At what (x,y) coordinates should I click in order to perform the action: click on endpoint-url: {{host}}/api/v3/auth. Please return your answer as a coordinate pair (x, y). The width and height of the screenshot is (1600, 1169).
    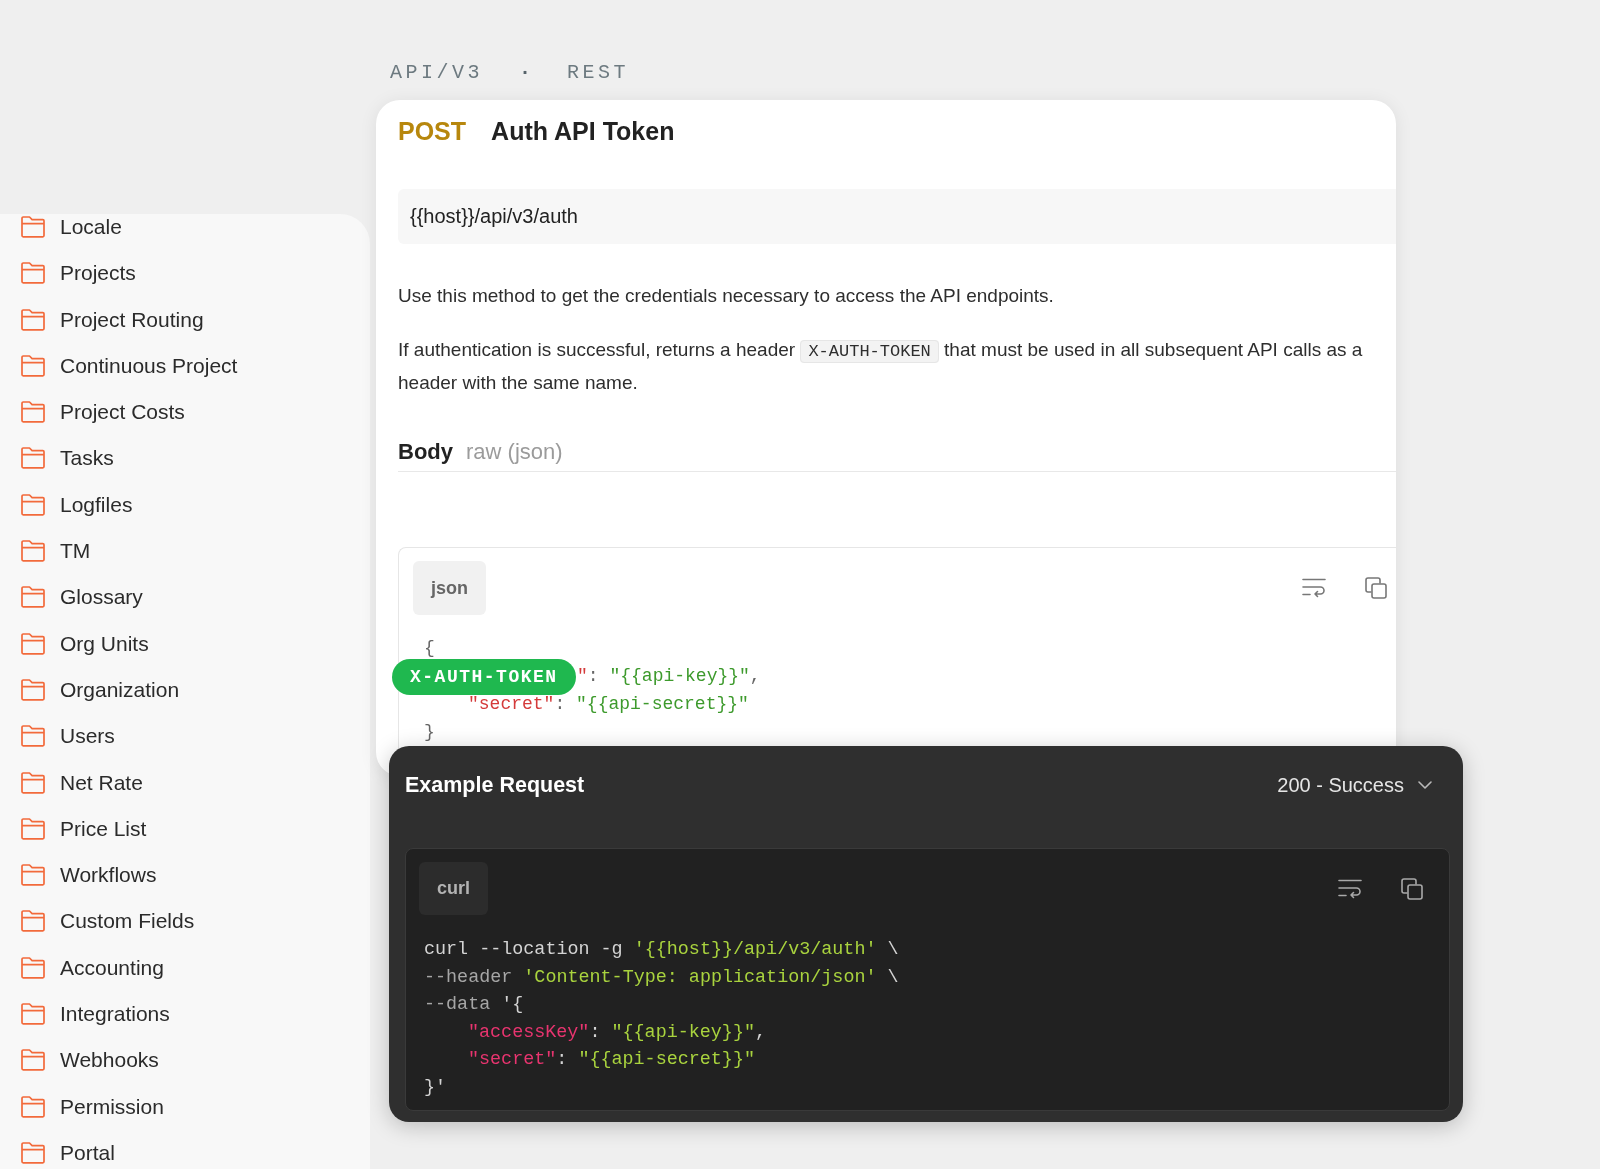
    Looking at the image, I should click on (897, 216).